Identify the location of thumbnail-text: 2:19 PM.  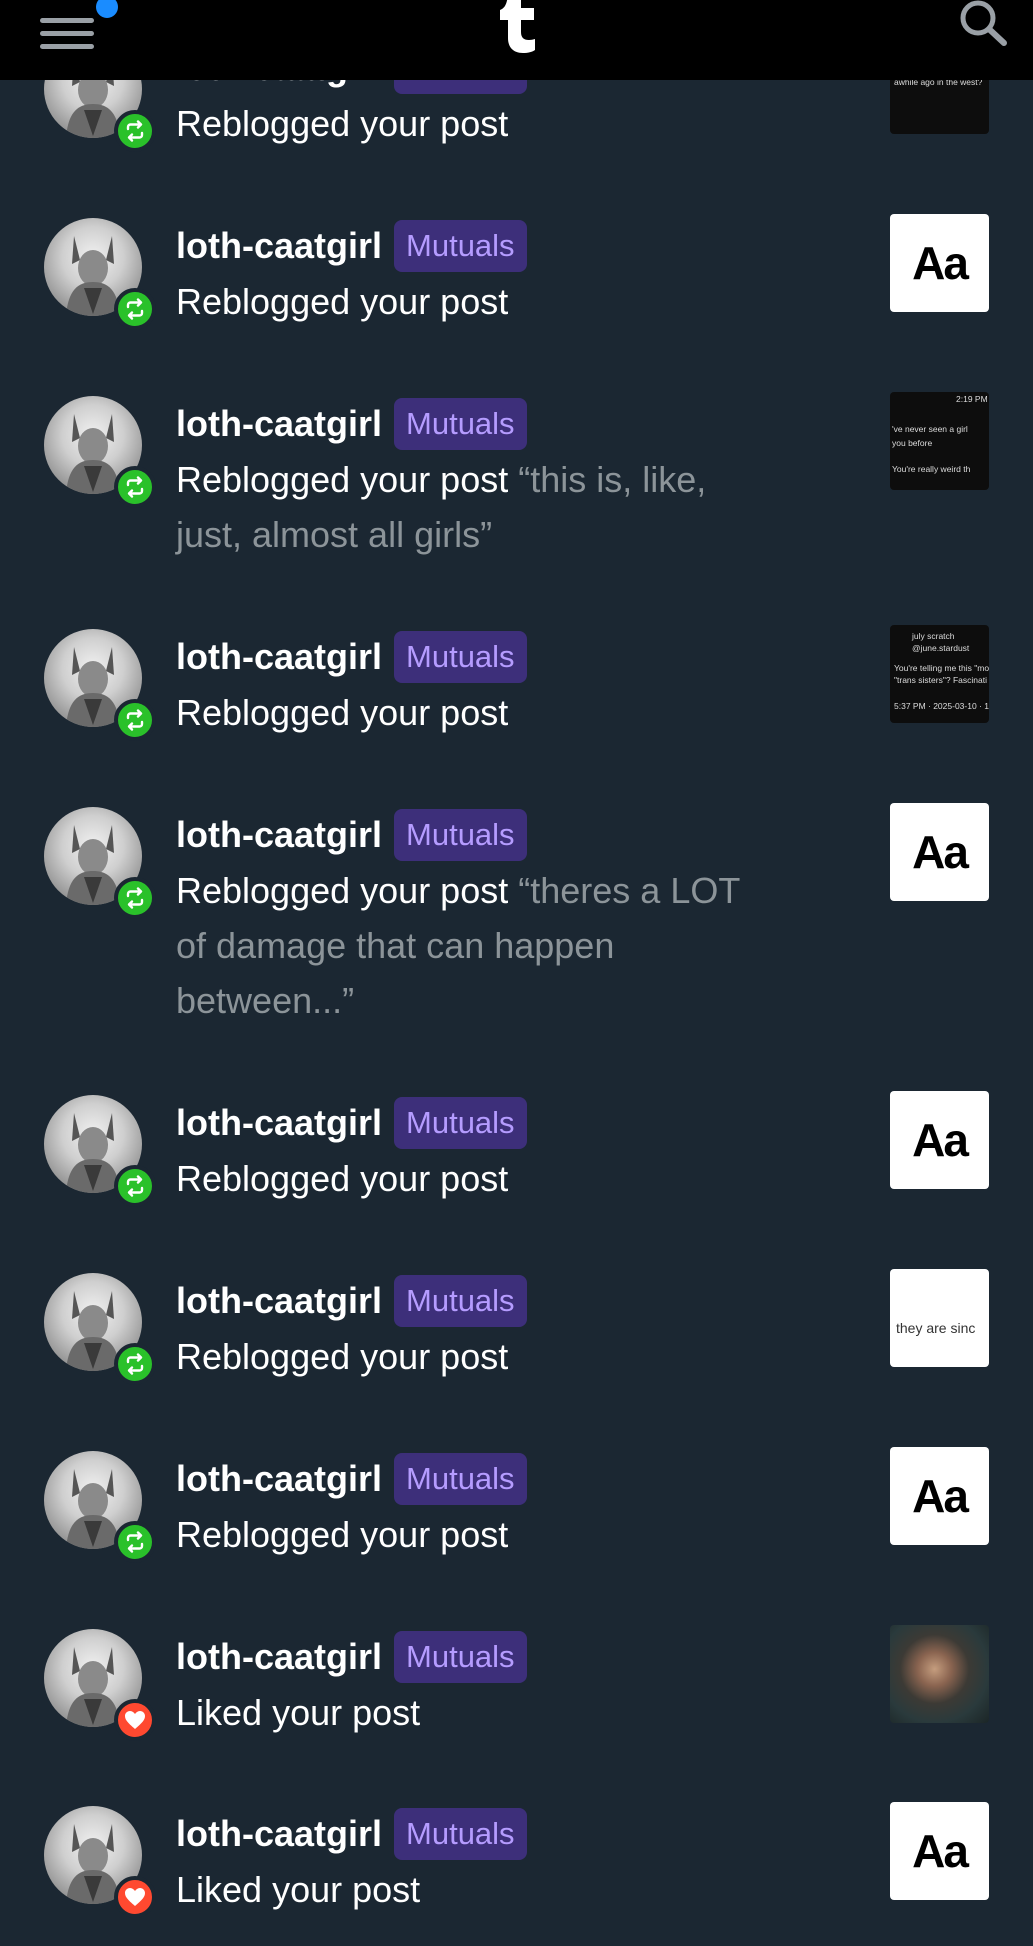
(972, 399).